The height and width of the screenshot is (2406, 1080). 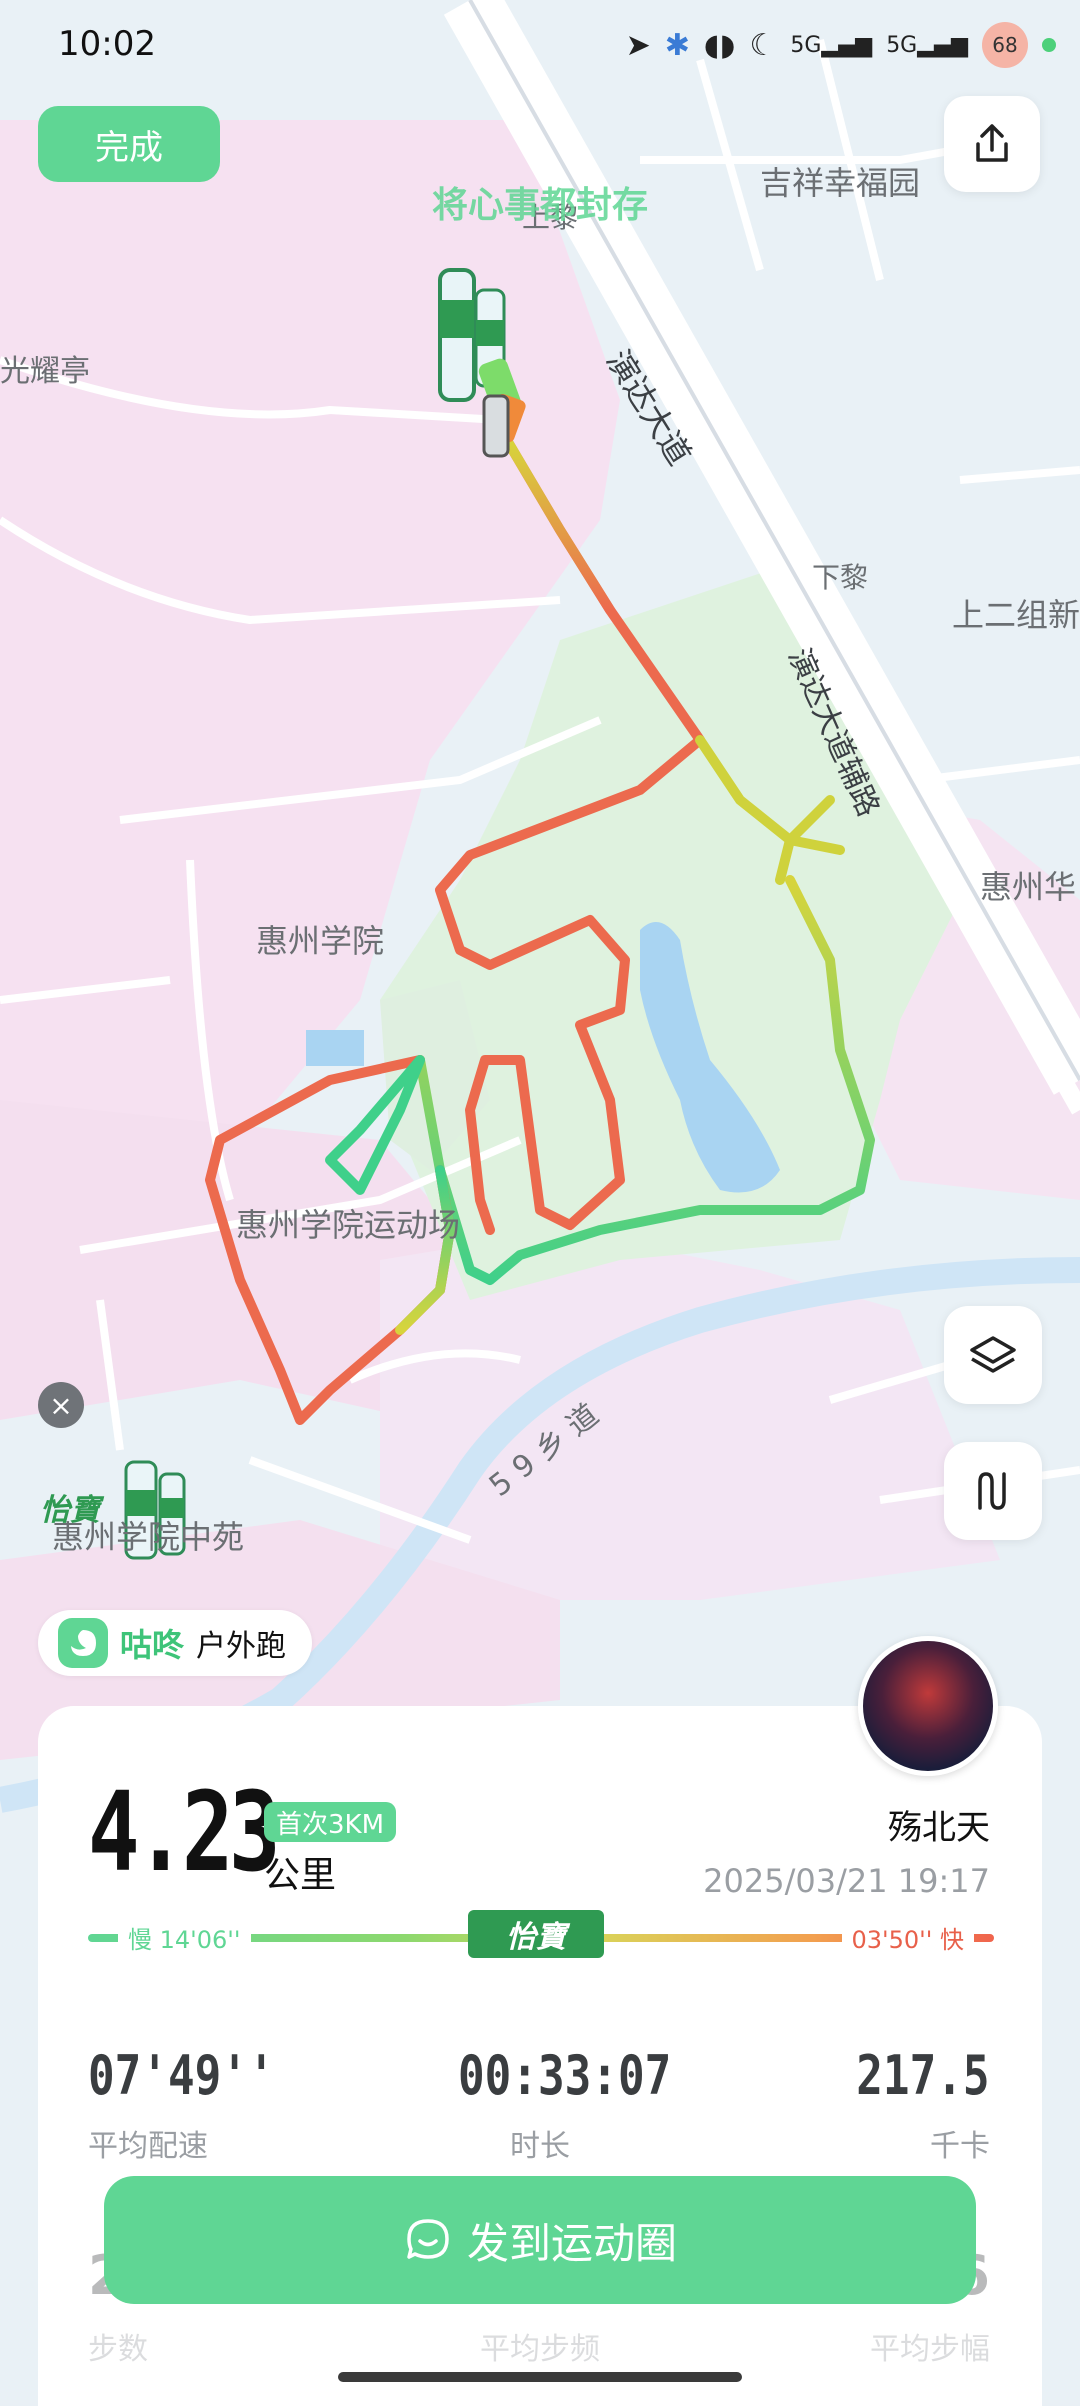 I want to click on close-ad-button: ×, so click(x=61, y=1405).